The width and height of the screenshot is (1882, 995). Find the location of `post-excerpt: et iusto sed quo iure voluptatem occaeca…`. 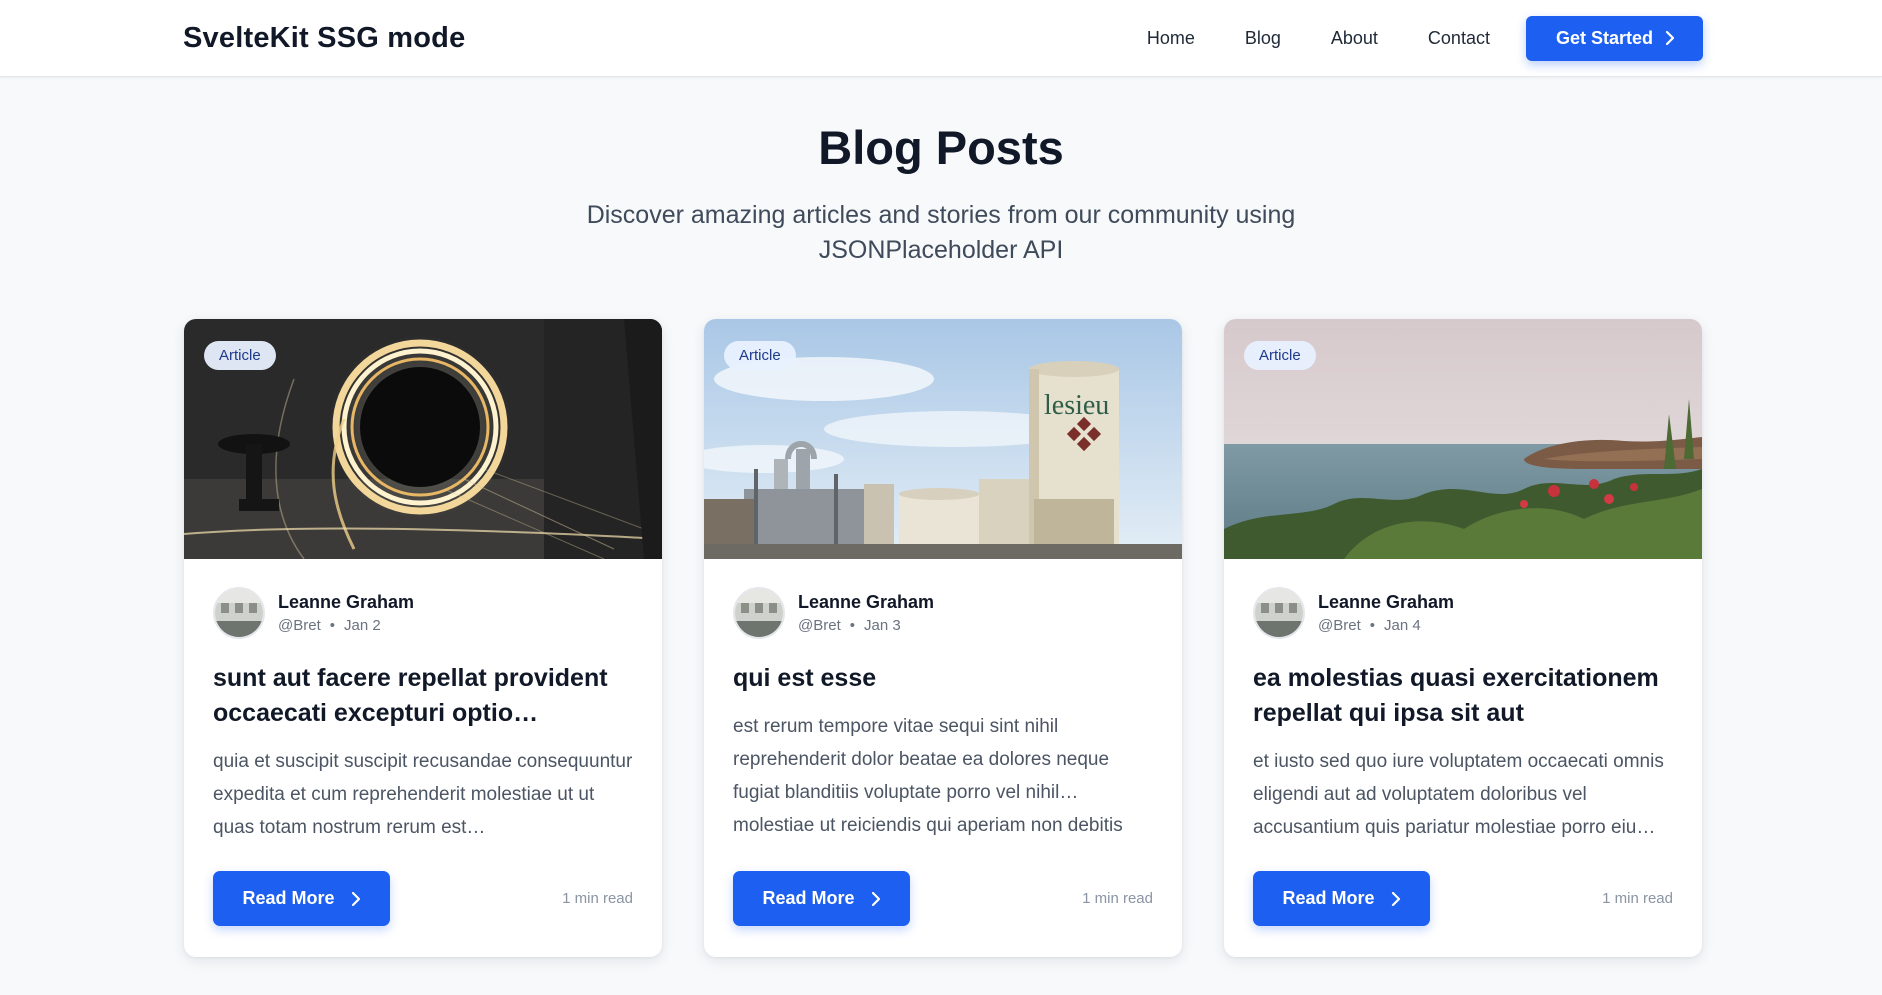

post-excerpt: et iusto sed quo iure voluptatem occaeca… is located at coordinates (1458, 794).